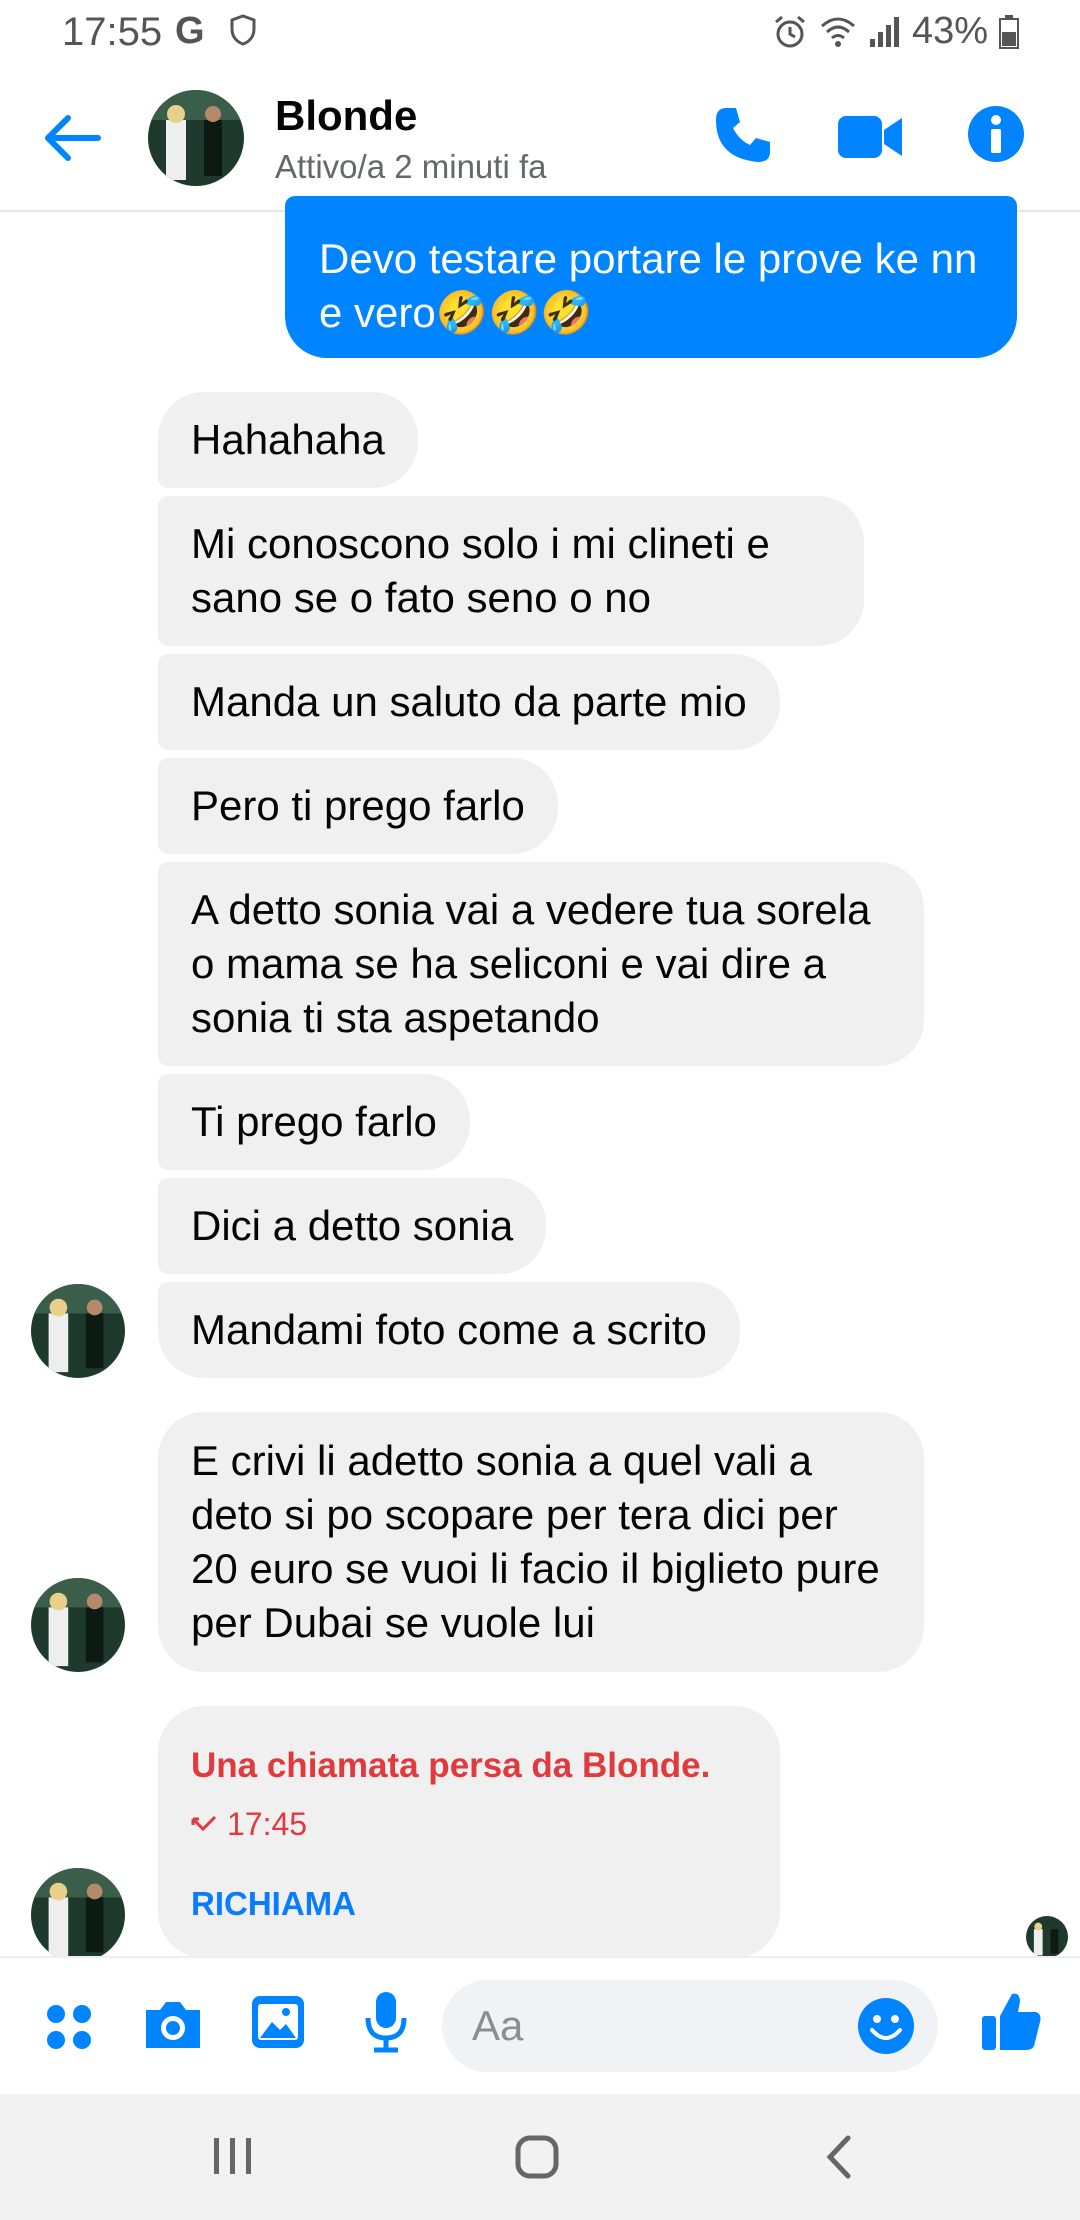 The image size is (1080, 2220). What do you see at coordinates (469, 1904) in the screenshot?
I see `call-back-button: RICHIAMA` at bounding box center [469, 1904].